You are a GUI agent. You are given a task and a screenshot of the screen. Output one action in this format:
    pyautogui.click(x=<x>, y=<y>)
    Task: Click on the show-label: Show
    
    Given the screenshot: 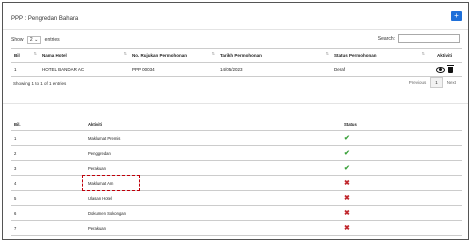 What is the action you would take?
    pyautogui.click(x=17, y=40)
    